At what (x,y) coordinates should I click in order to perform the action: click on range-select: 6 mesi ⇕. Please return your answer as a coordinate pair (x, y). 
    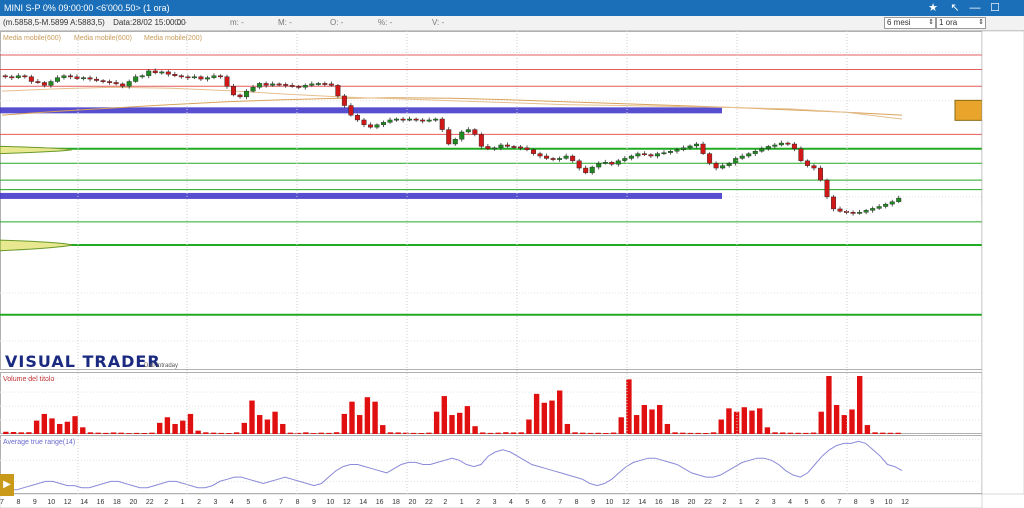
    Looking at the image, I should click on (910, 23).